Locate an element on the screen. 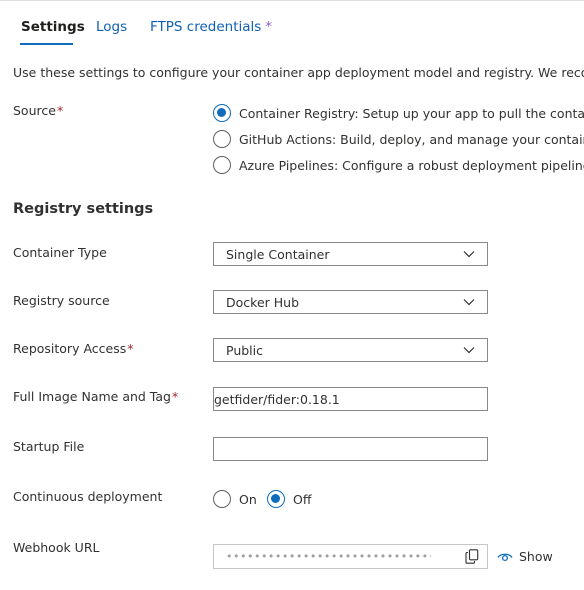 This screenshot has height=590, width=584. container-type-value: Single Container is located at coordinates (278, 254).